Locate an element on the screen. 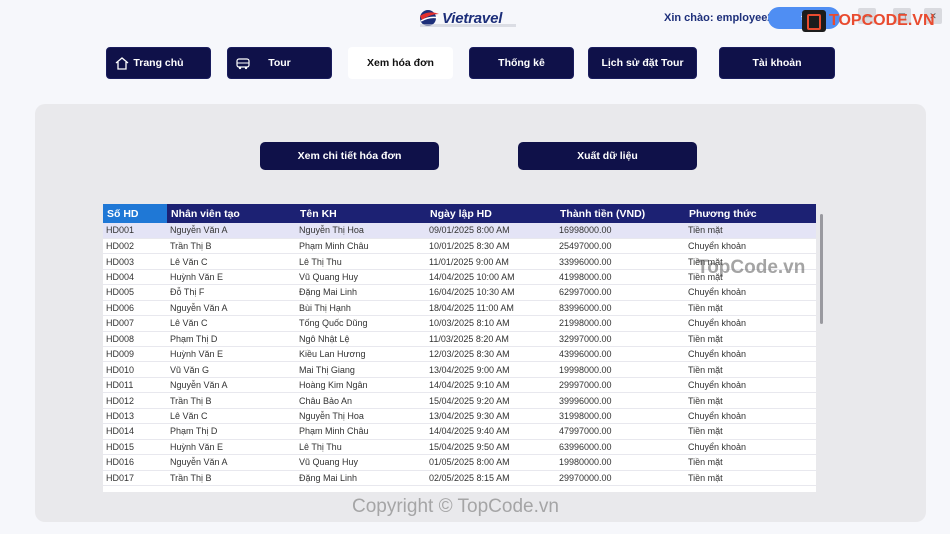 The width and height of the screenshot is (950, 534). table-cell: Lê Văn C is located at coordinates (231, 416).